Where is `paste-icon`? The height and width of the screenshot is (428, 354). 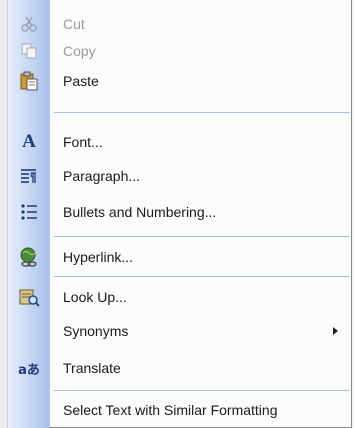 paste-icon is located at coordinates (29, 81).